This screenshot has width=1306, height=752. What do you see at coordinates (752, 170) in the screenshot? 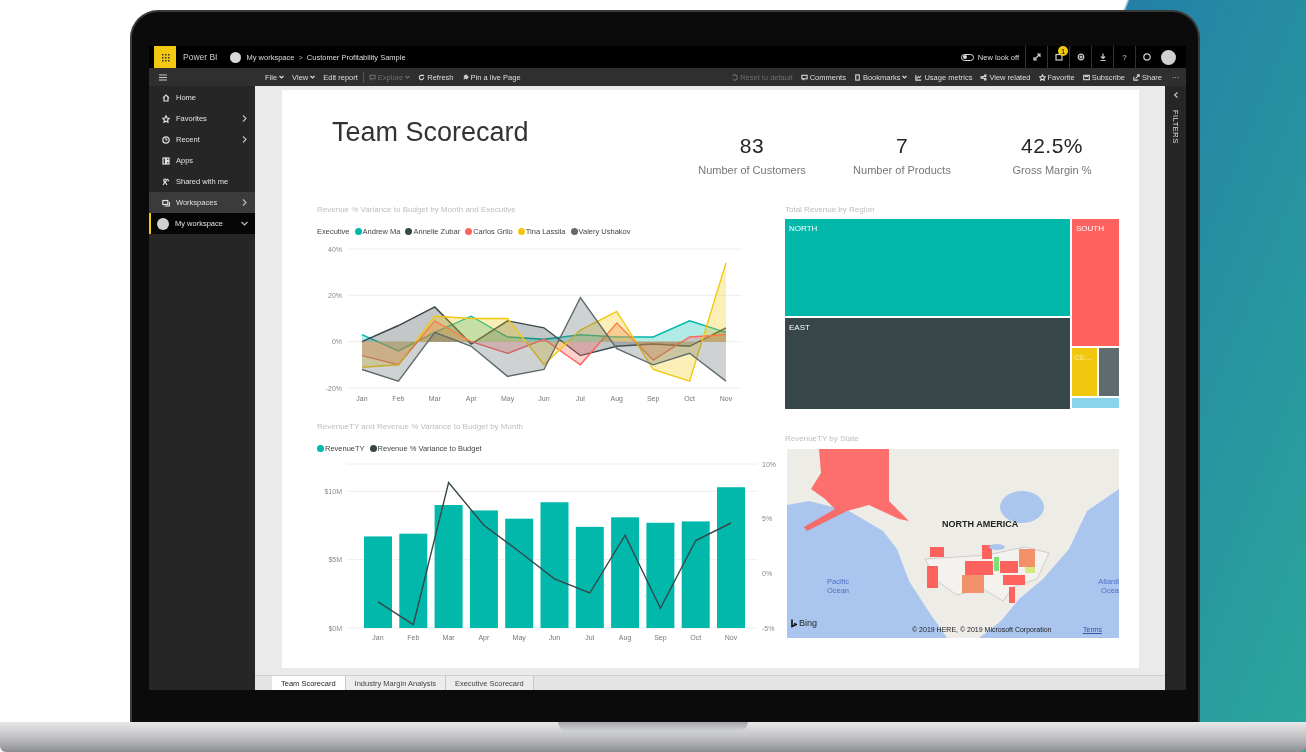
I see `kpi-label: Number of Customers` at bounding box center [752, 170].